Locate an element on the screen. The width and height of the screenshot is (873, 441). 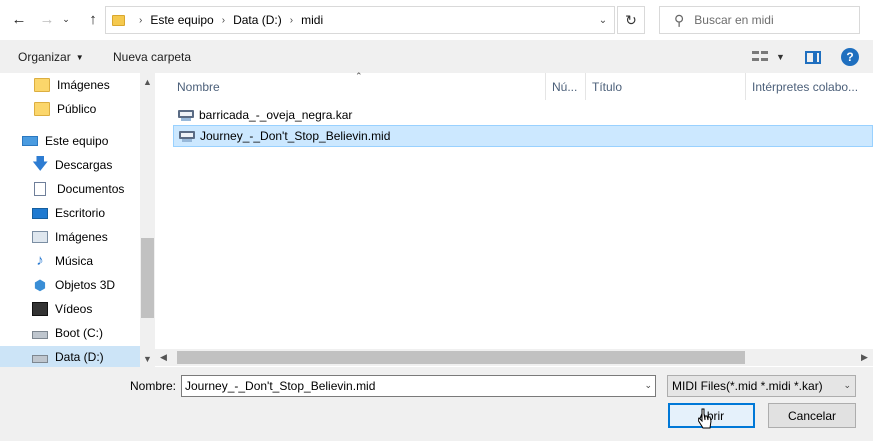
nav-item-boot-c: Boot (C:) is located at coordinates (70, 333).